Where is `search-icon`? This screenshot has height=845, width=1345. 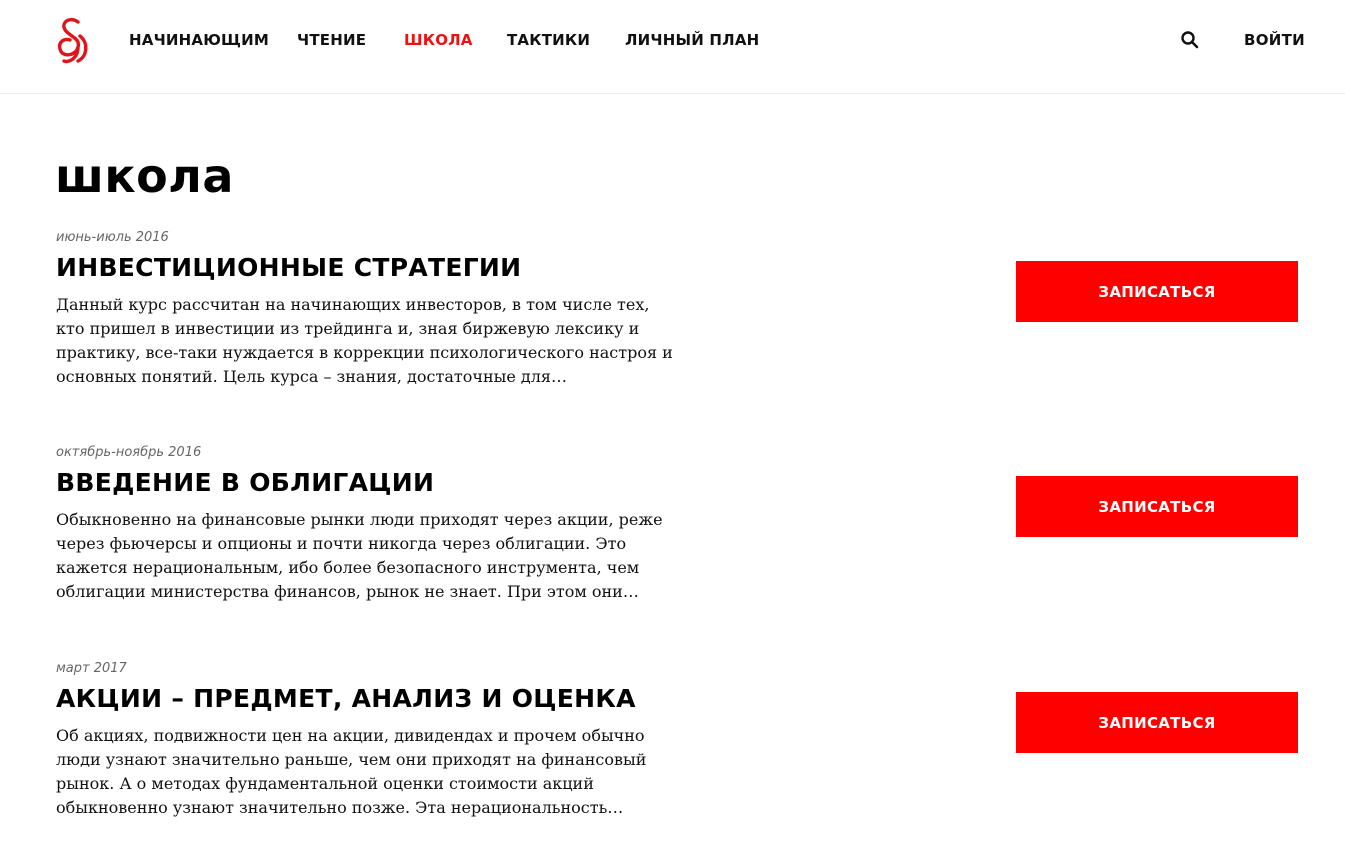 search-icon is located at coordinates (1190, 40).